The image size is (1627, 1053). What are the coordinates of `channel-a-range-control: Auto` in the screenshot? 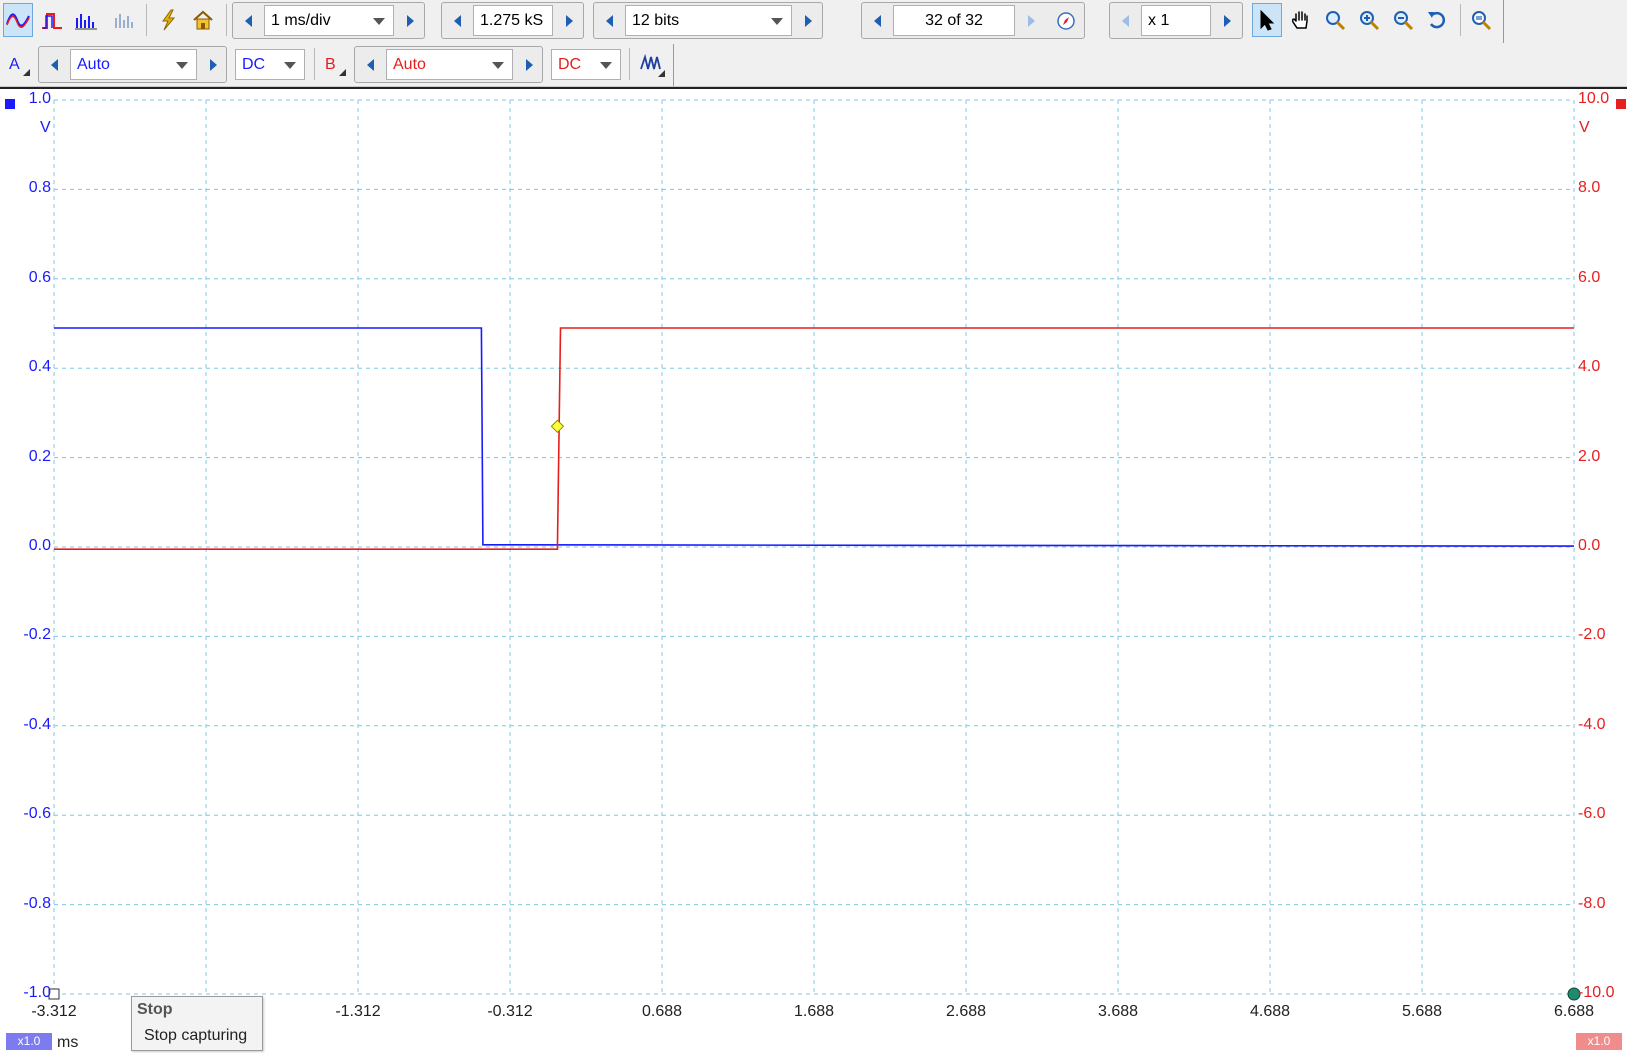 It's located at (132, 64).